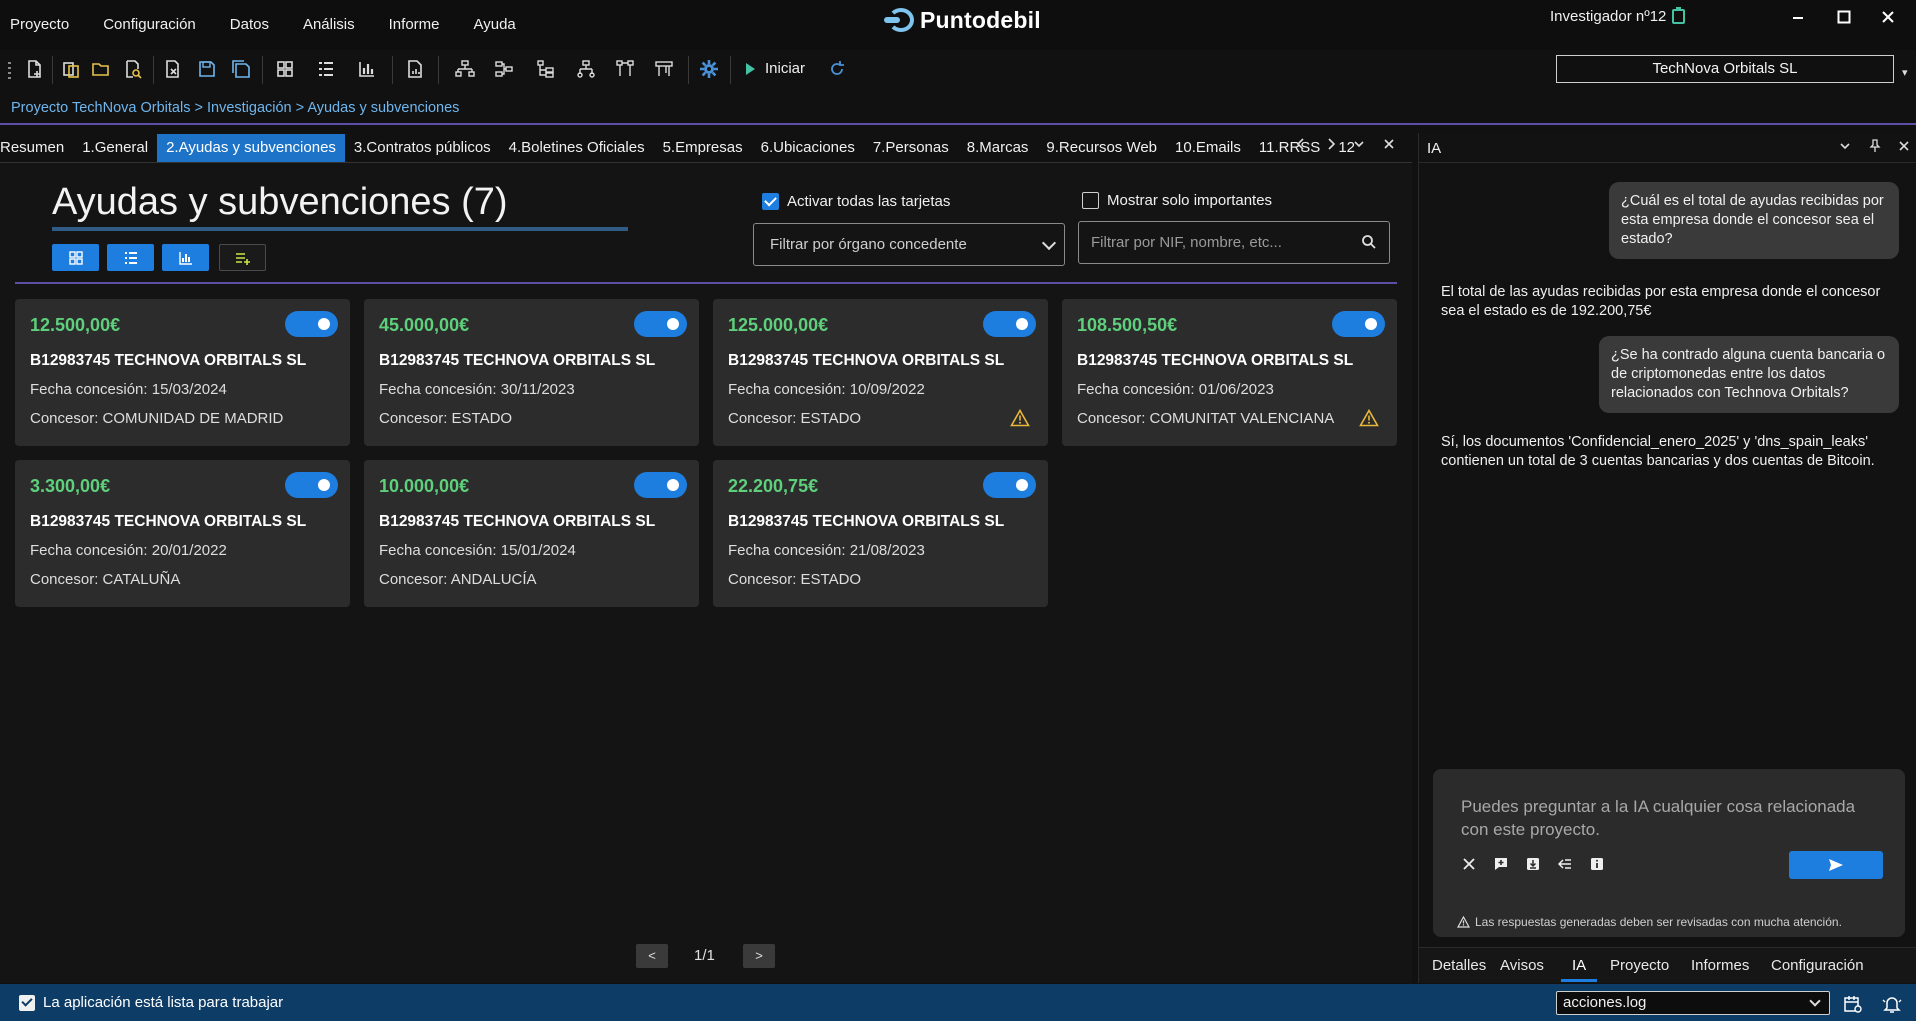 Image resolution: width=1916 pixels, height=1021 pixels. What do you see at coordinates (249, 24) in the screenshot?
I see `menu-datos: Datos` at bounding box center [249, 24].